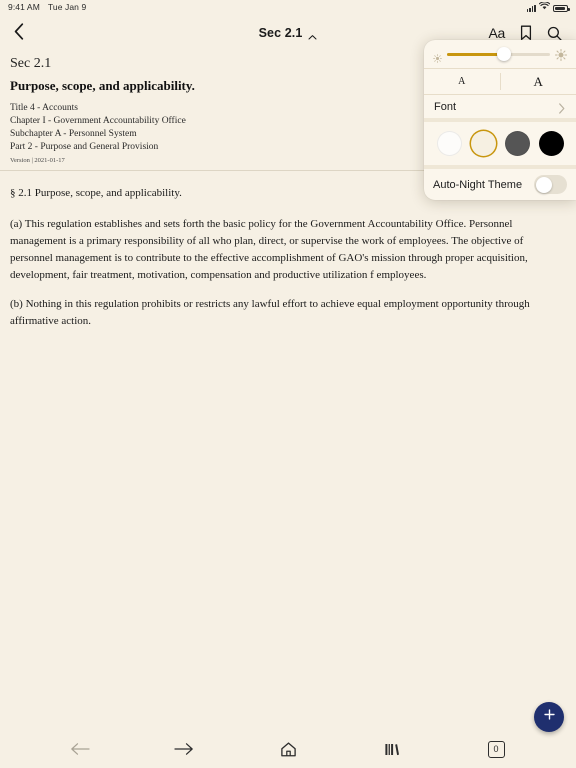 Image resolution: width=576 pixels, height=768 pixels. What do you see at coordinates (543, 184) in the screenshot?
I see `toggle-knob` at bounding box center [543, 184].